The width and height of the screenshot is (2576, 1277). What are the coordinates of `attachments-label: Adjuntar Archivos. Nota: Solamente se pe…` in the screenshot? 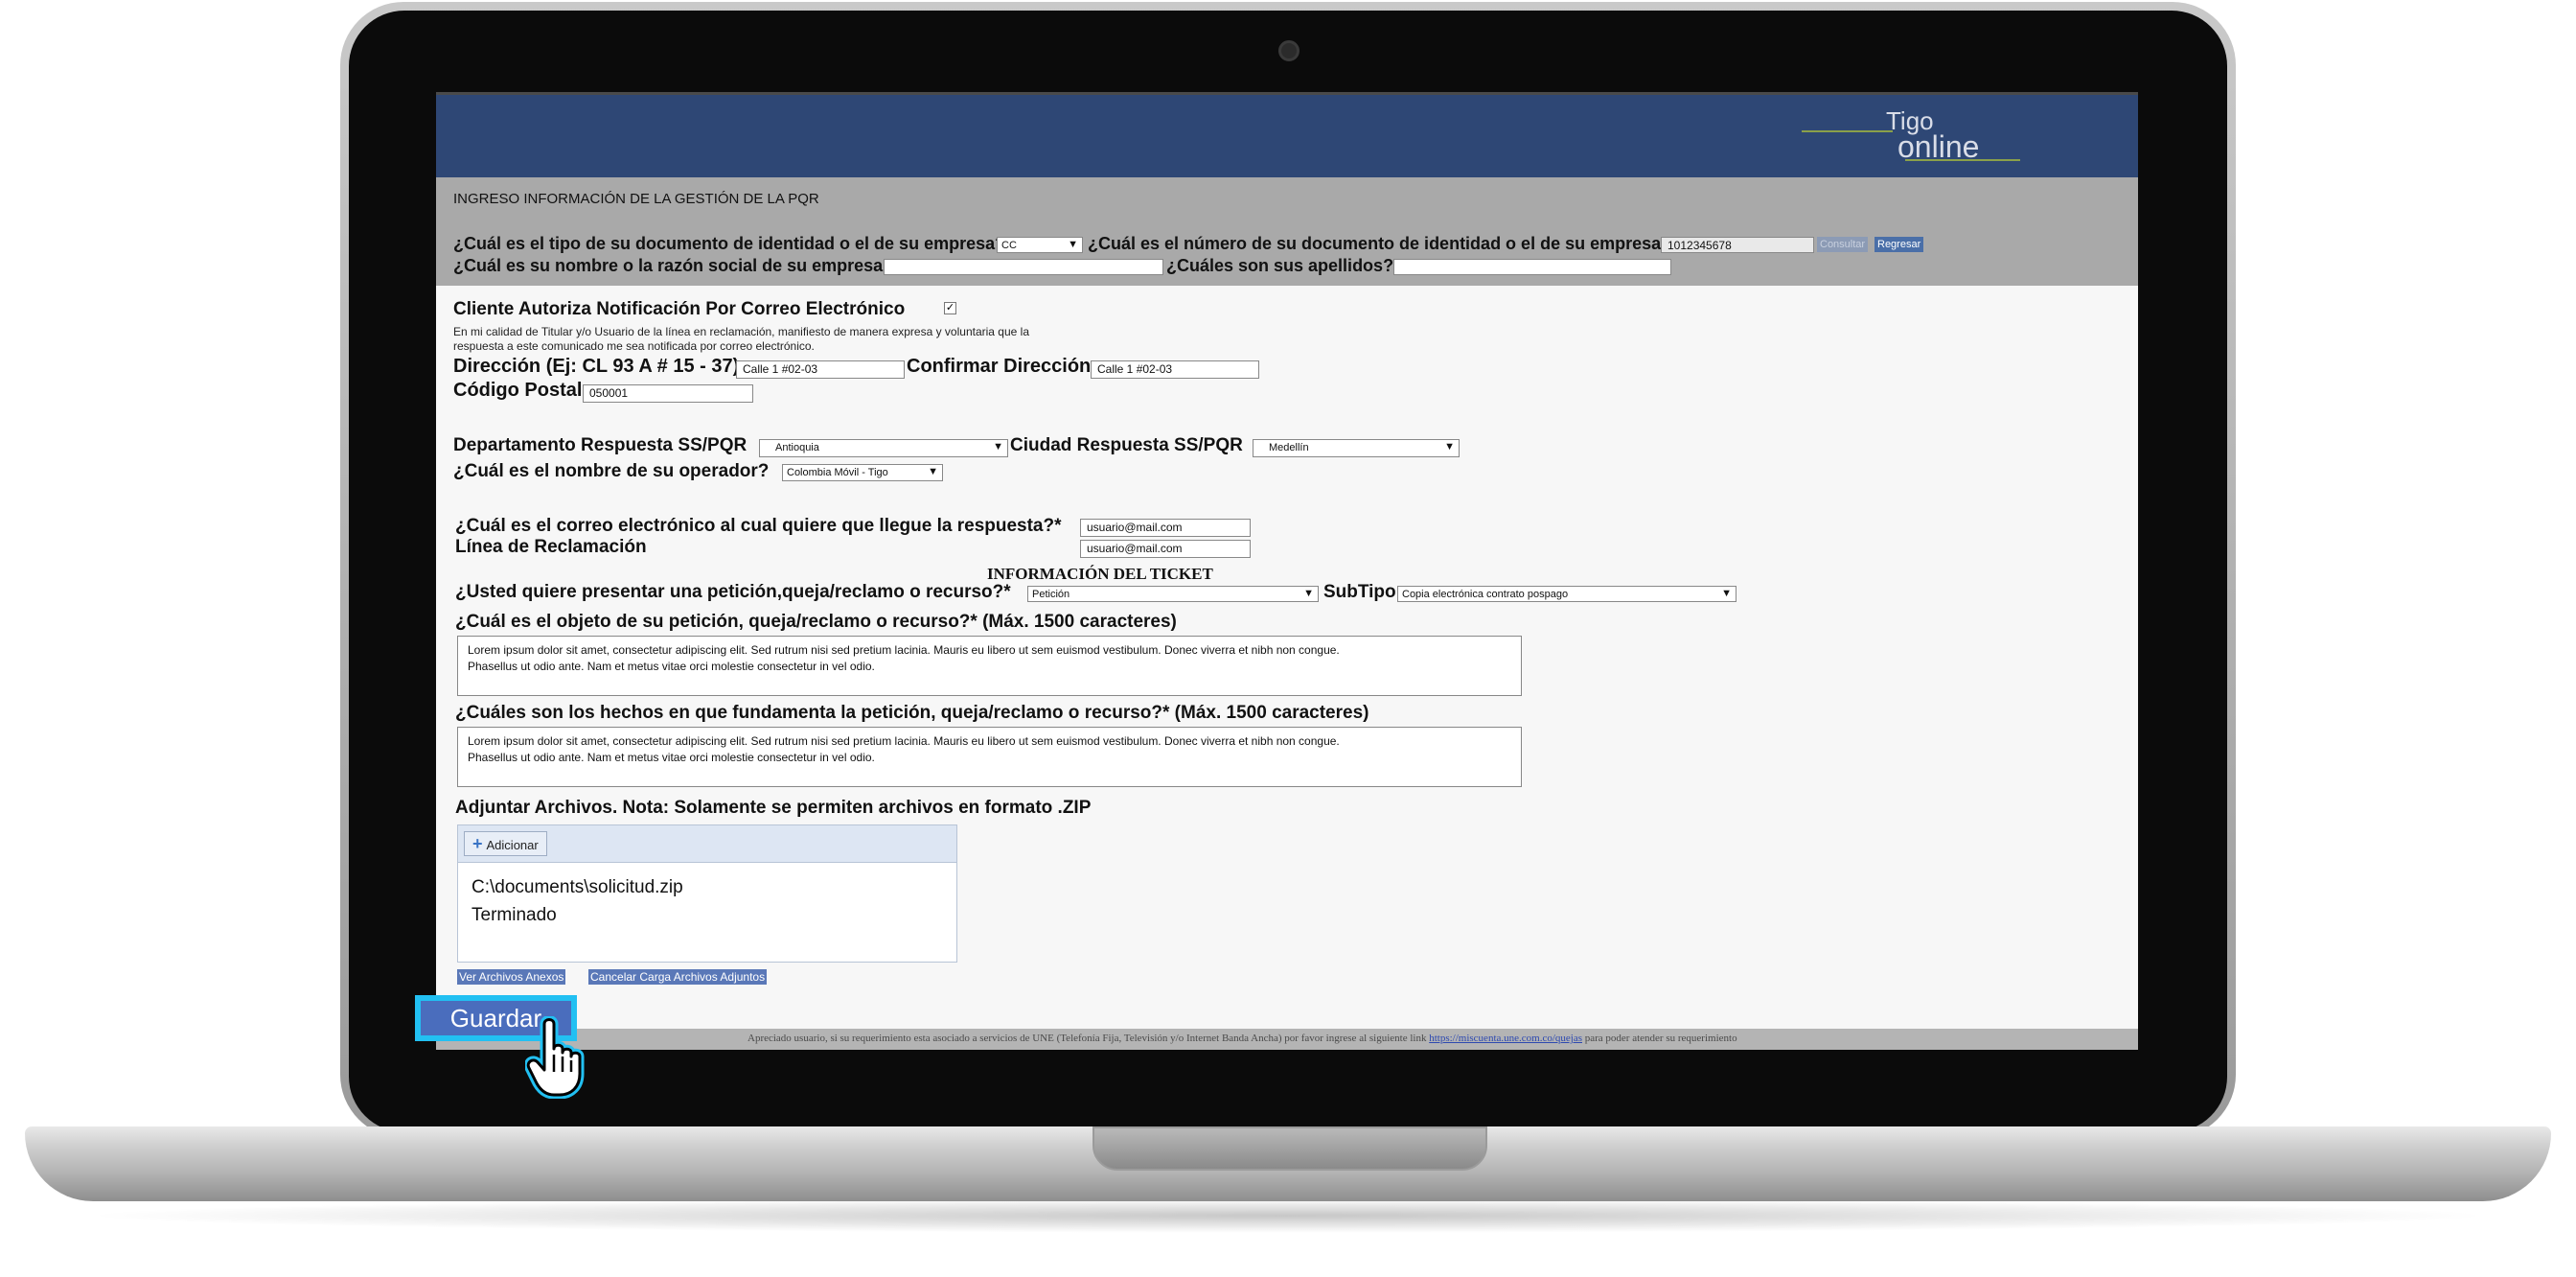 It's located at (773, 808).